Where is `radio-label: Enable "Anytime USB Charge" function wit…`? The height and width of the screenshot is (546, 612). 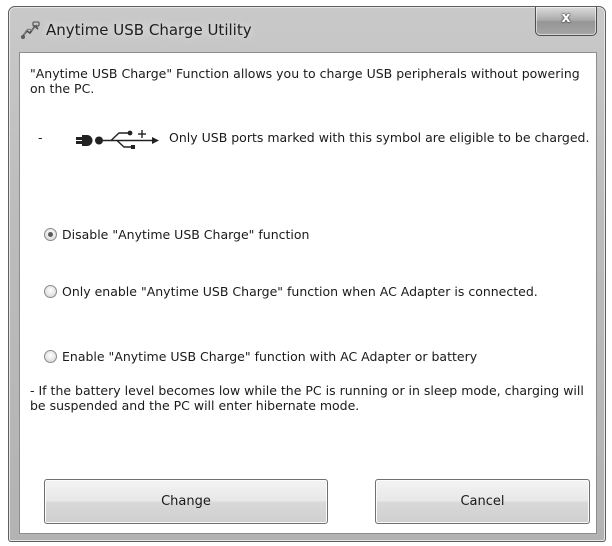
radio-label: Enable "Anytime USB Charge" function wit… is located at coordinates (269, 356).